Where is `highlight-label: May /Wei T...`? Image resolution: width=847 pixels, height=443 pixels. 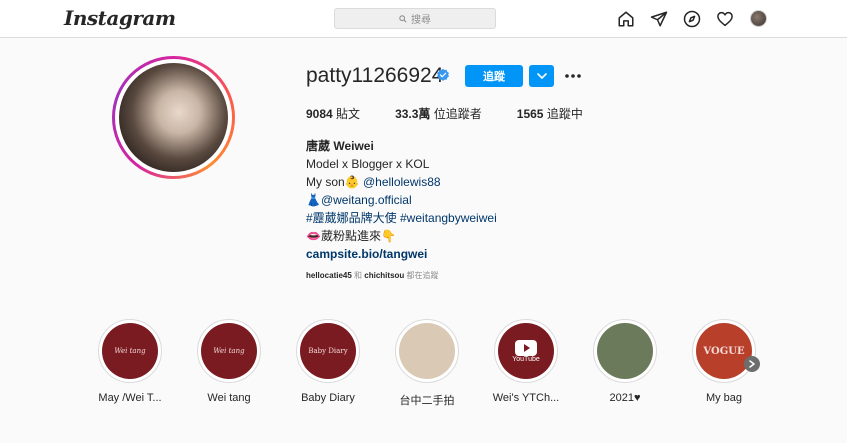
highlight-label: May /Wei T... is located at coordinates (130, 398).